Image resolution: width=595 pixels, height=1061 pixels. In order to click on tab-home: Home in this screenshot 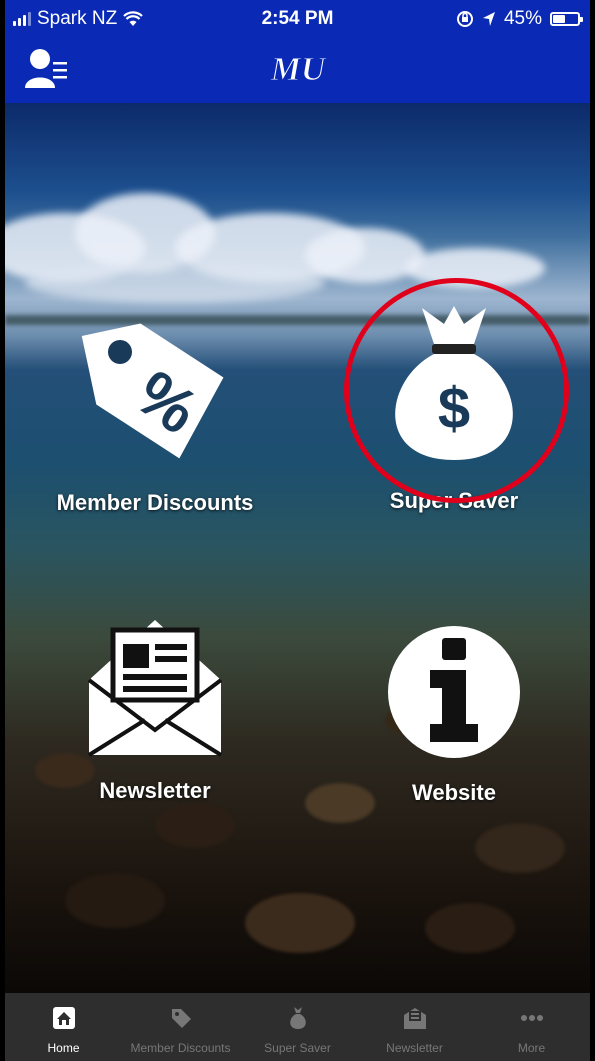, I will do `click(63, 1027)`.